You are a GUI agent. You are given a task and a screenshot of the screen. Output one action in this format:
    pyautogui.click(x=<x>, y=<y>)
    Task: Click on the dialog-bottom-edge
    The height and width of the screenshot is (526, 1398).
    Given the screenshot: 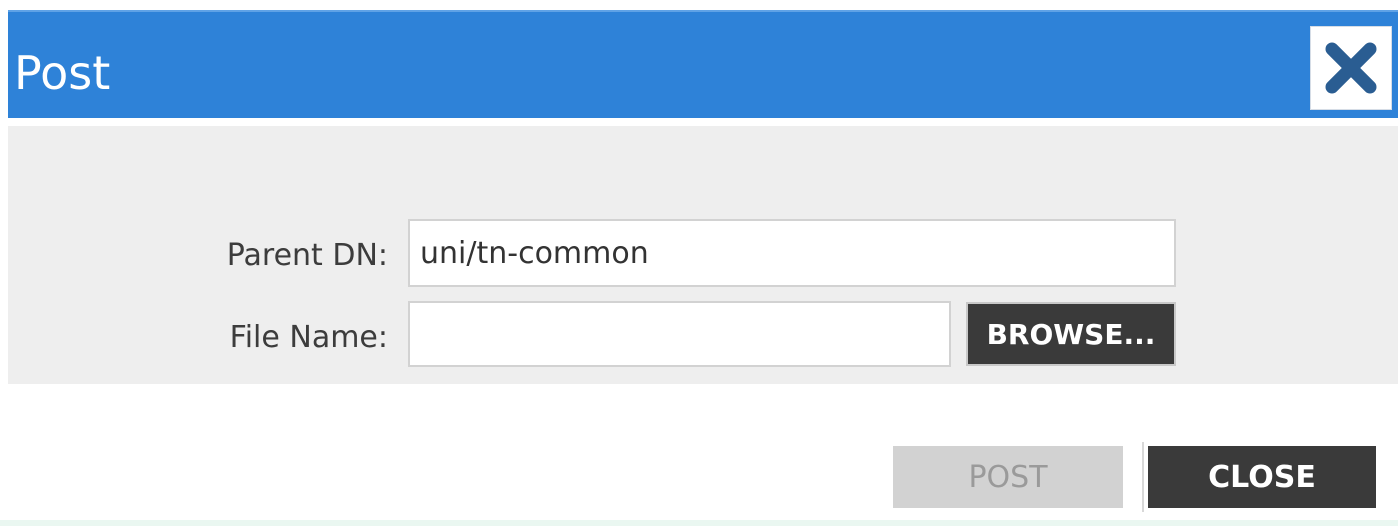 What is the action you would take?
    pyautogui.click(x=699, y=523)
    